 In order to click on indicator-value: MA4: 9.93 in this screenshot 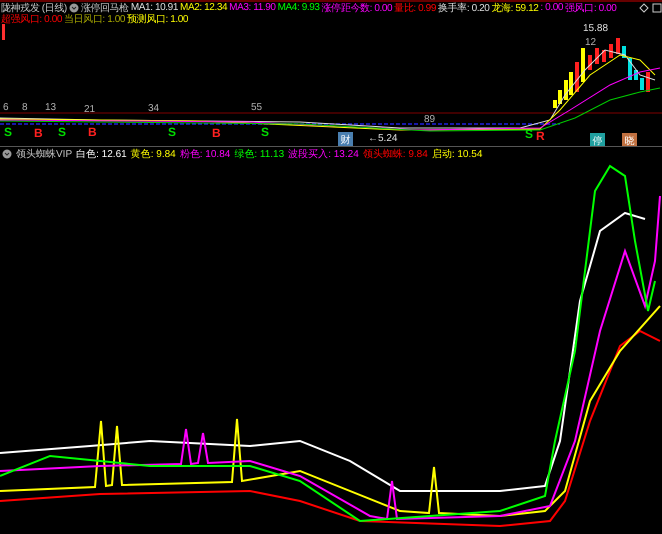, I will do `click(299, 7)`.